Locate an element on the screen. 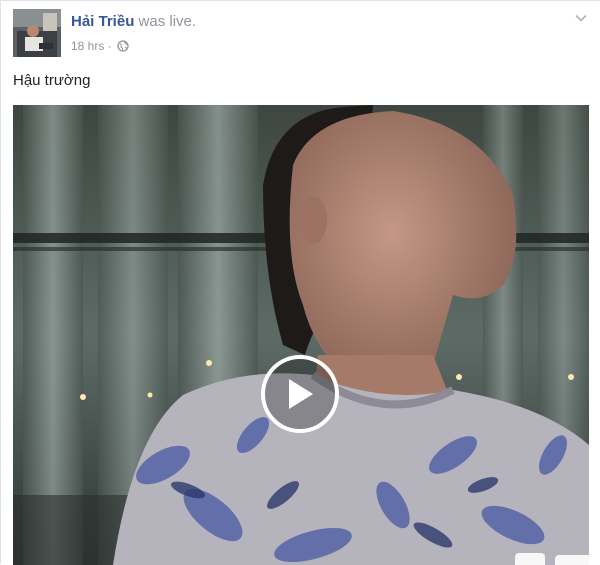 Image resolution: width=600 pixels, height=565 pixels. globe-icon is located at coordinates (123, 48).